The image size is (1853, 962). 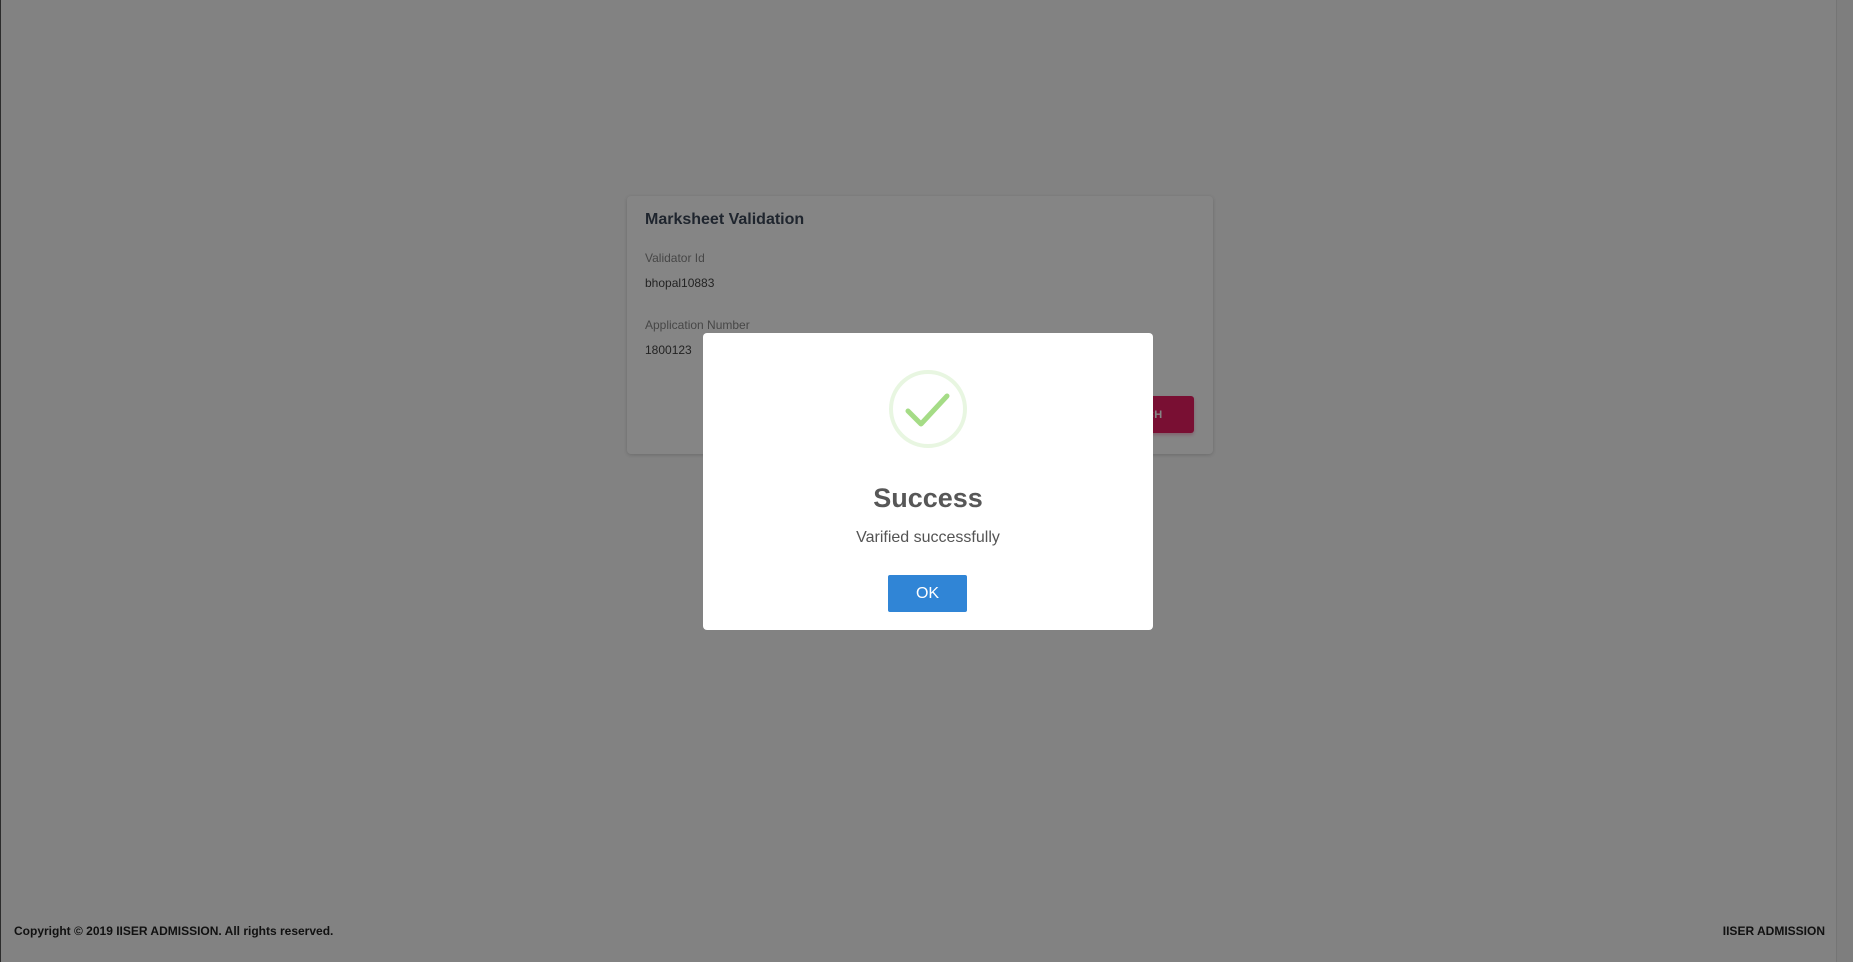 I want to click on success-modal: Success Varified successfully OK, so click(x=928, y=481).